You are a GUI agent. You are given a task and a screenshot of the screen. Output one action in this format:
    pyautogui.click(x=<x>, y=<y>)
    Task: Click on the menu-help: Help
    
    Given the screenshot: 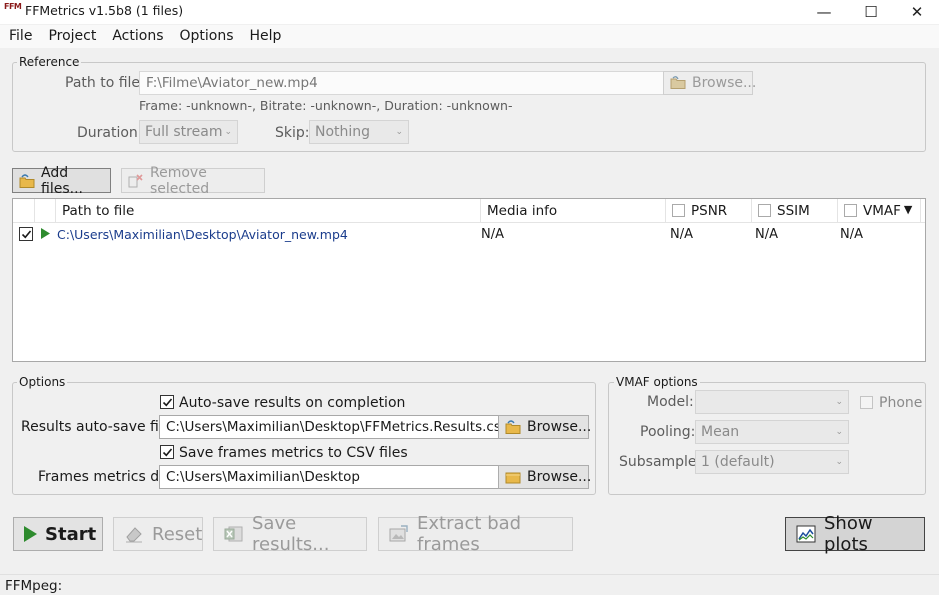 What is the action you would take?
    pyautogui.click(x=265, y=36)
    